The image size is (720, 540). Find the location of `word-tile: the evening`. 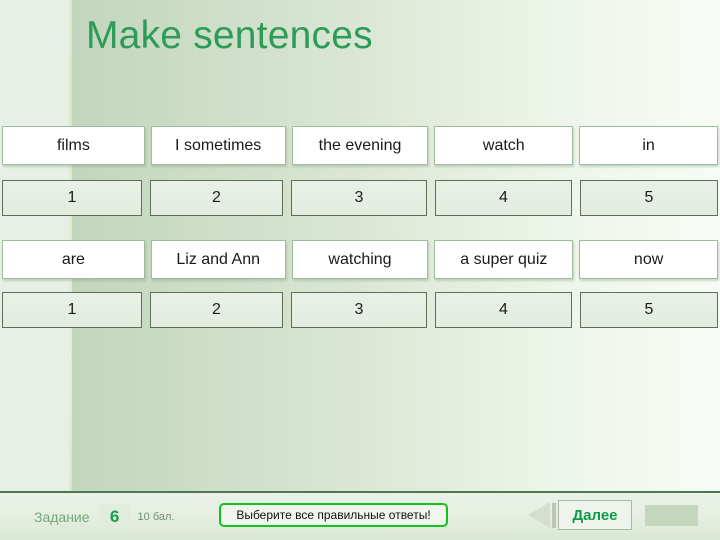

word-tile: the evening is located at coordinates (360, 145).